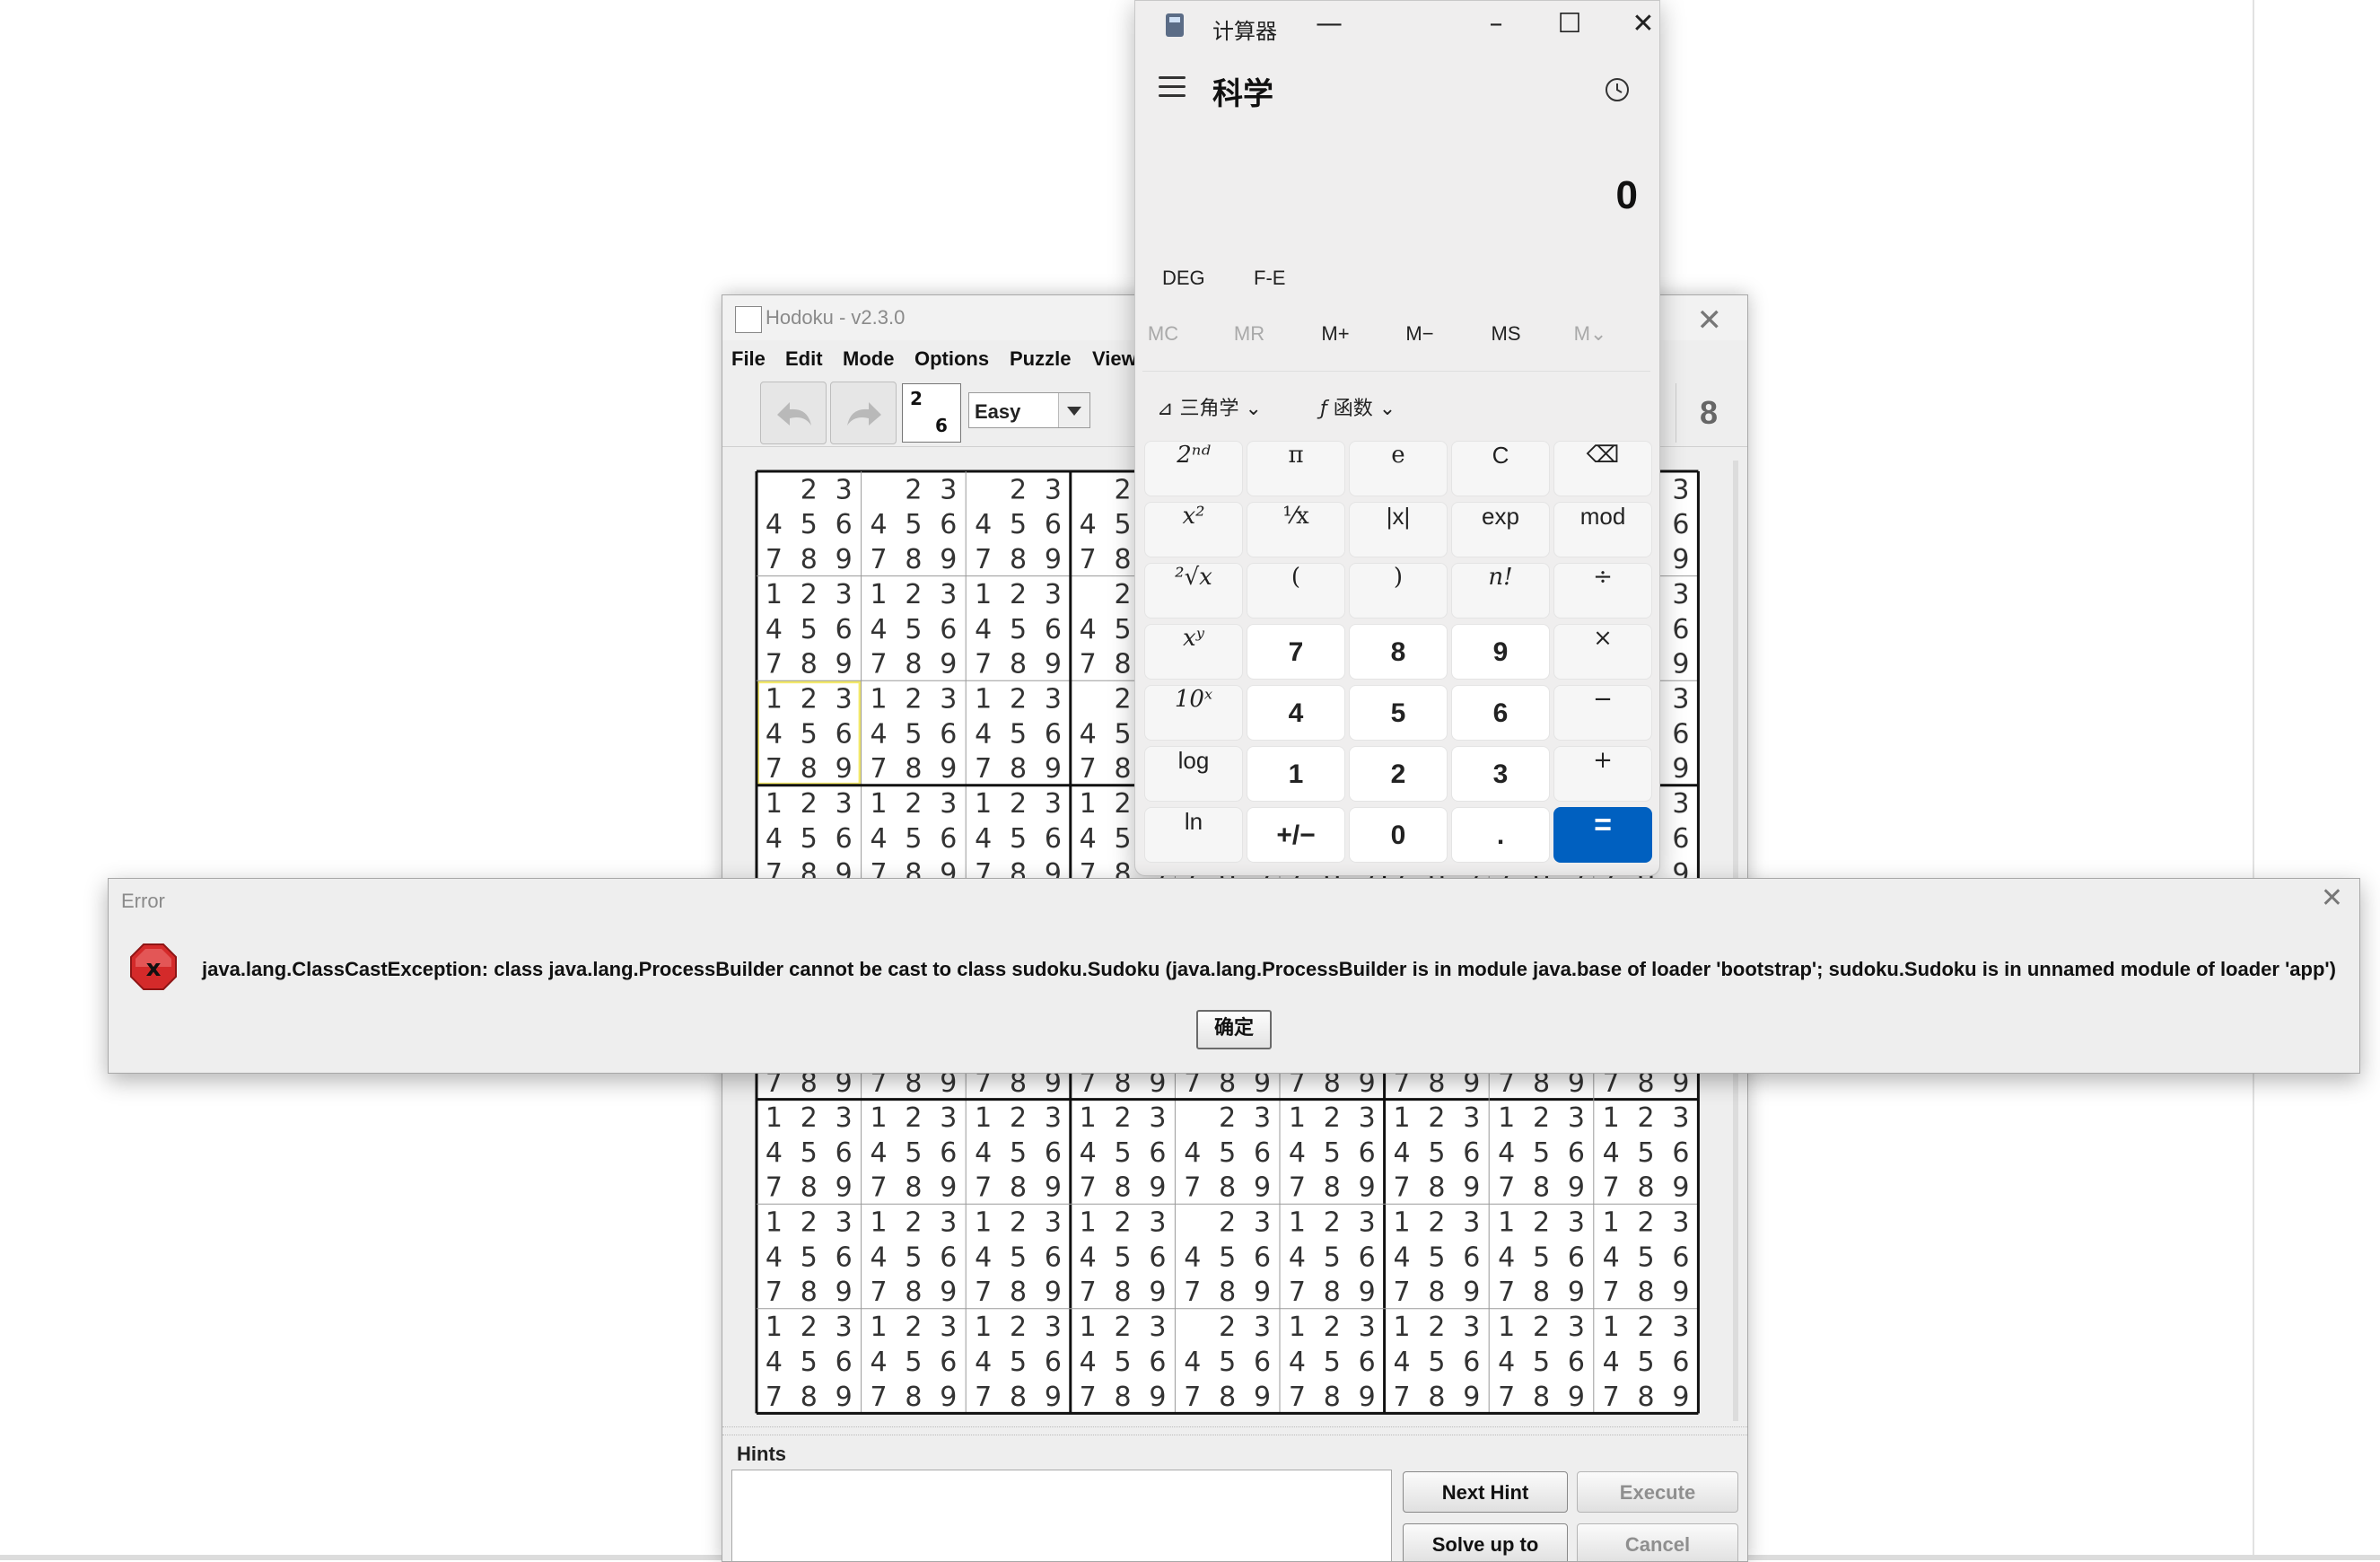 The image size is (2380, 1562). What do you see at coordinates (1500, 835) in the screenshot?
I see `decimal-button: .` at bounding box center [1500, 835].